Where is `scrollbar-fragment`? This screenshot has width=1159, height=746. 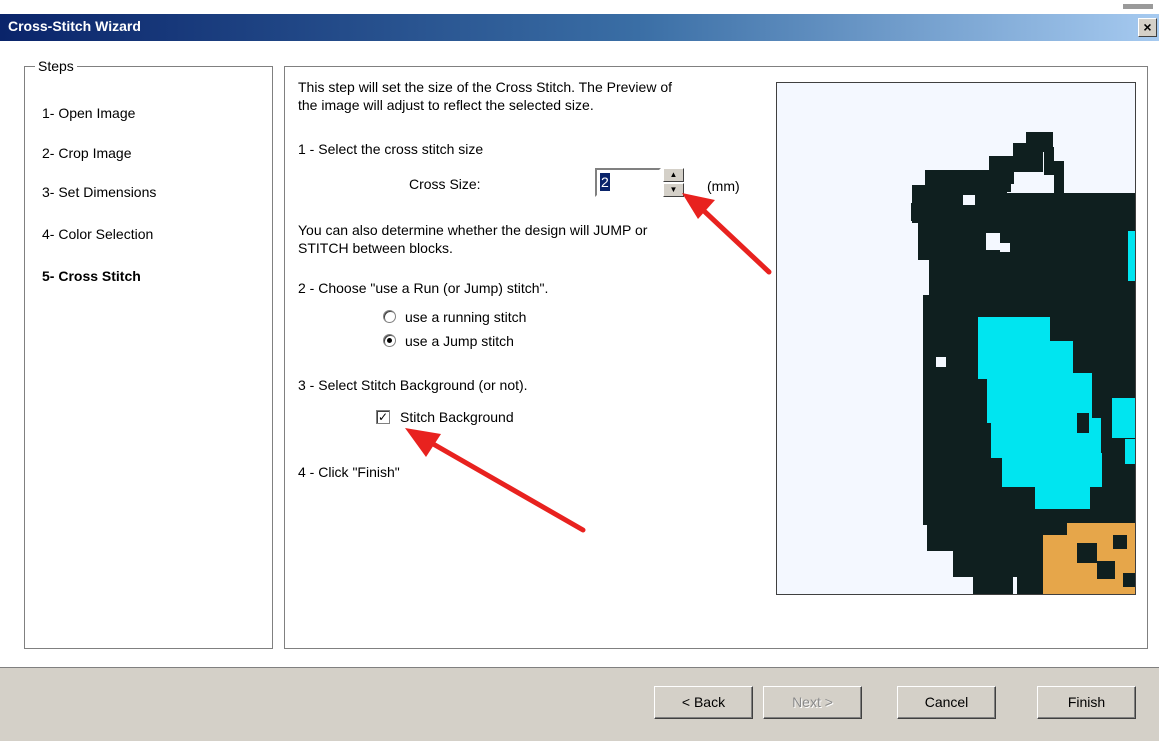 scrollbar-fragment is located at coordinates (1138, 6).